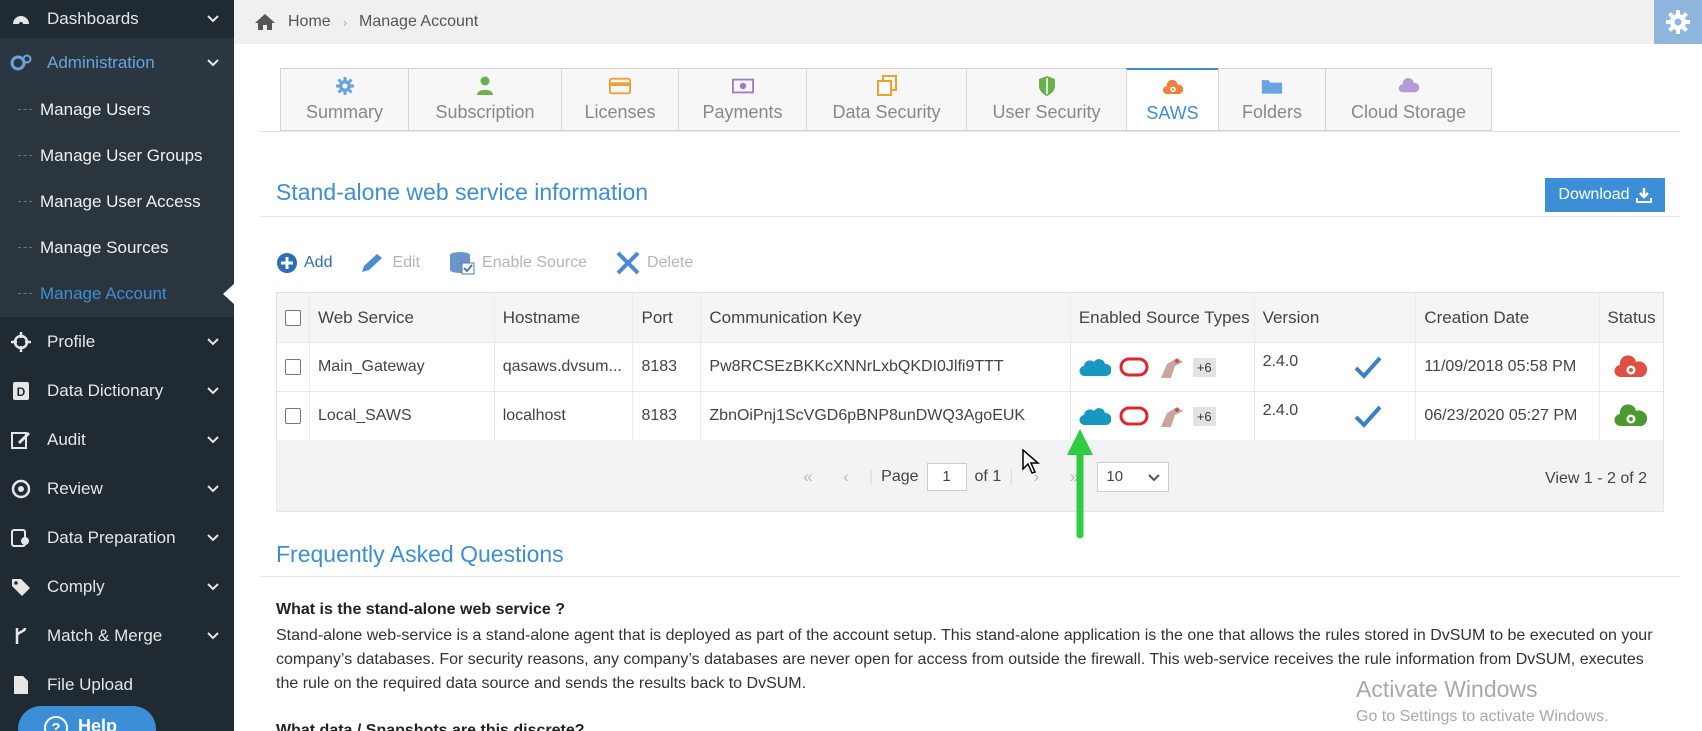 The width and height of the screenshot is (1702, 731). I want to click on breadcrumb-home: Home, so click(309, 22).